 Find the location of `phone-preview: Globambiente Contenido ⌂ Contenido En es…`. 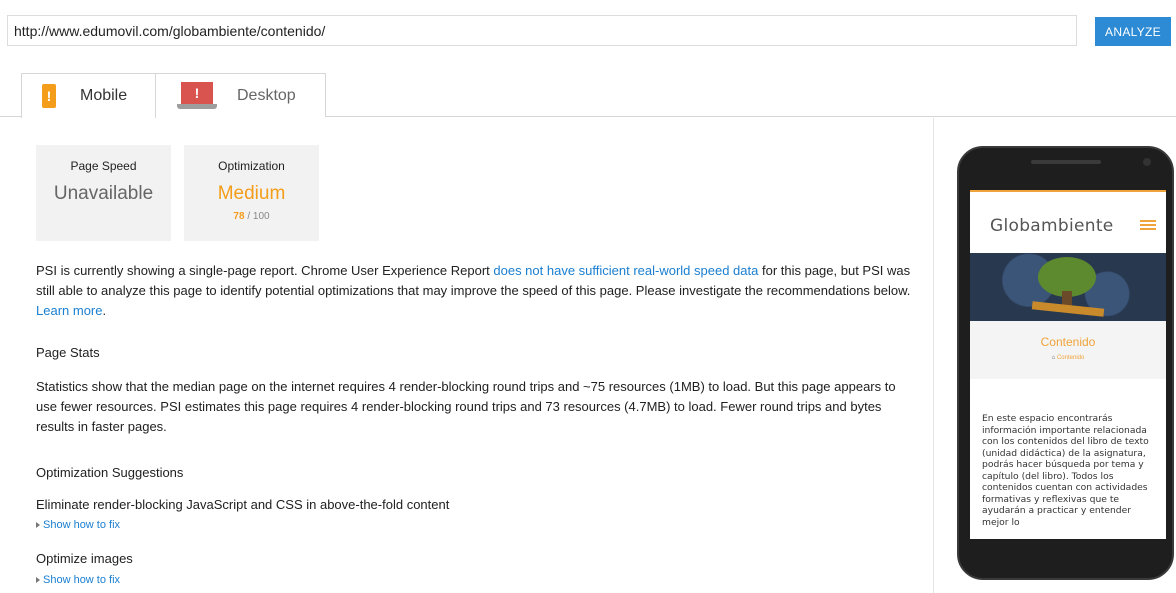

phone-preview: Globambiente Contenido ⌂ Contenido En es… is located at coordinates (1065, 363).